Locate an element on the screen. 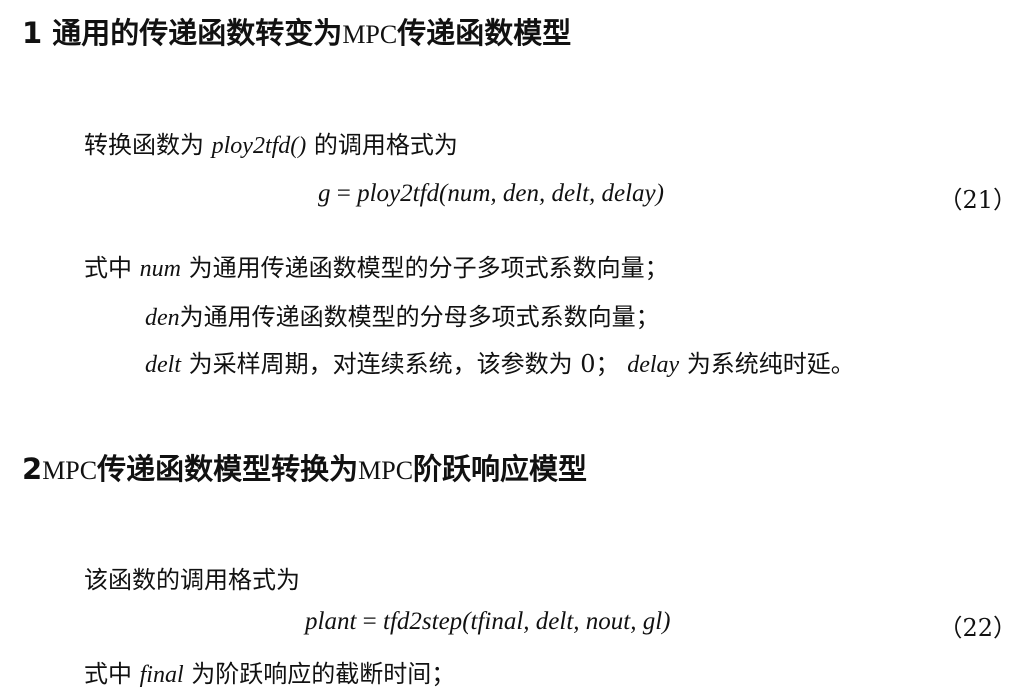 The width and height of the screenshot is (1029, 699). eq22-function: tfd2step is located at coordinates (423, 621).